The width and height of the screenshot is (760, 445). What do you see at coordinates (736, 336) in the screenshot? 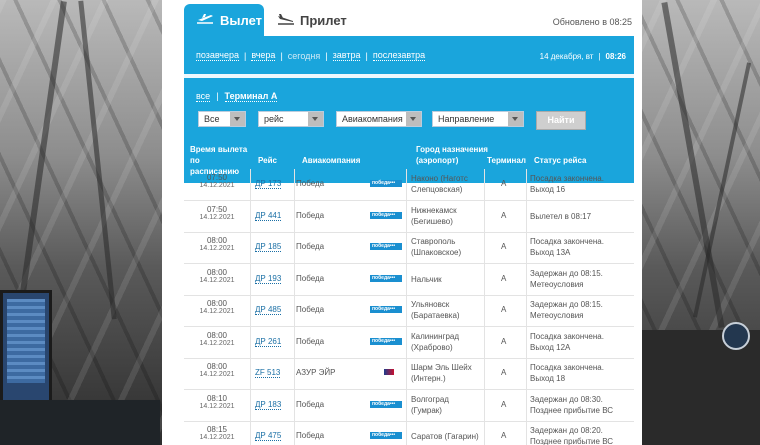
I see `airport-logo-sign` at bounding box center [736, 336].